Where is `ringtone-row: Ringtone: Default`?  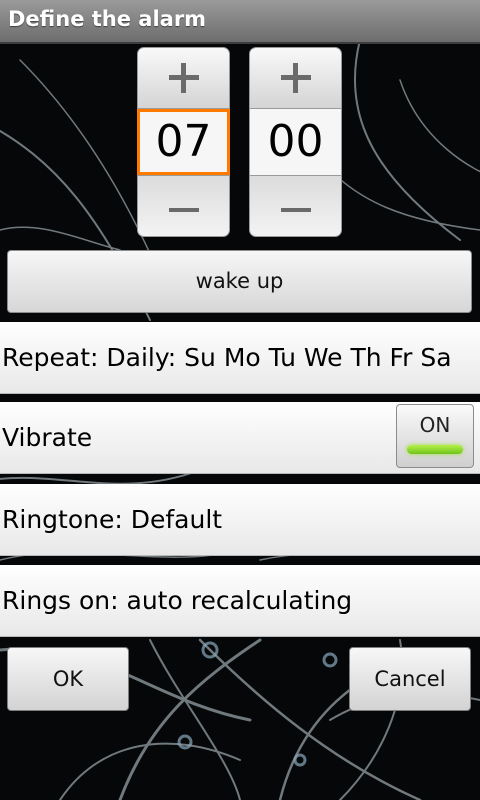 ringtone-row: Ringtone: Default is located at coordinates (240, 520).